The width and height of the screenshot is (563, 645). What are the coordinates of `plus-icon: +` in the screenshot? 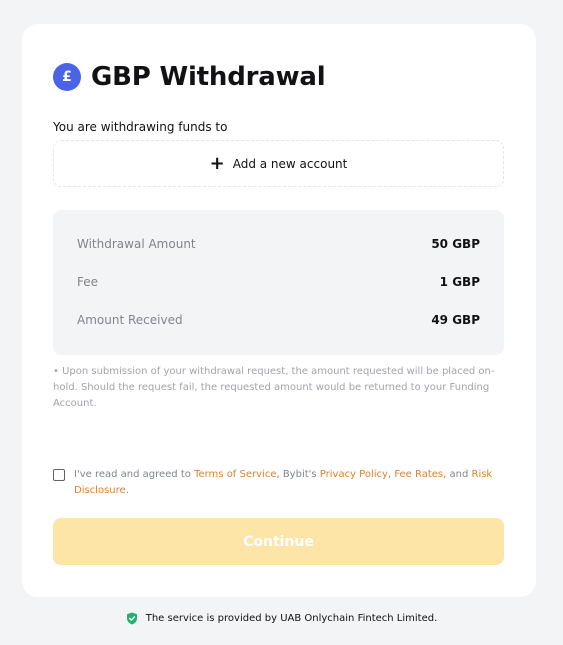 It's located at (217, 163).